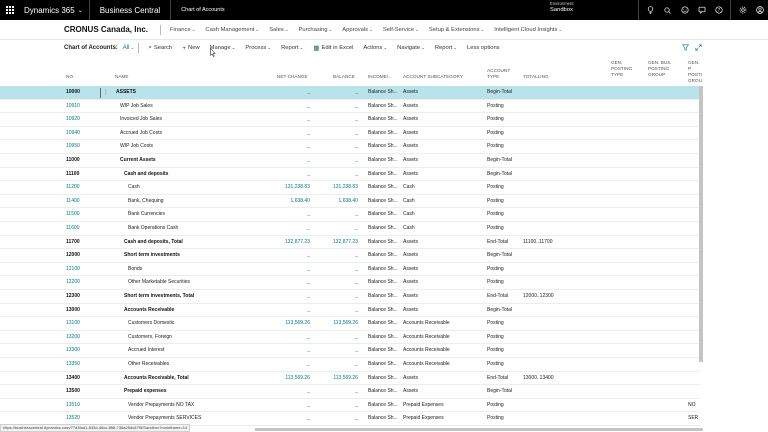 Image resolution: width=768 pixels, height=432 pixels. I want to click on account-no-cell: 13400, so click(83, 379).